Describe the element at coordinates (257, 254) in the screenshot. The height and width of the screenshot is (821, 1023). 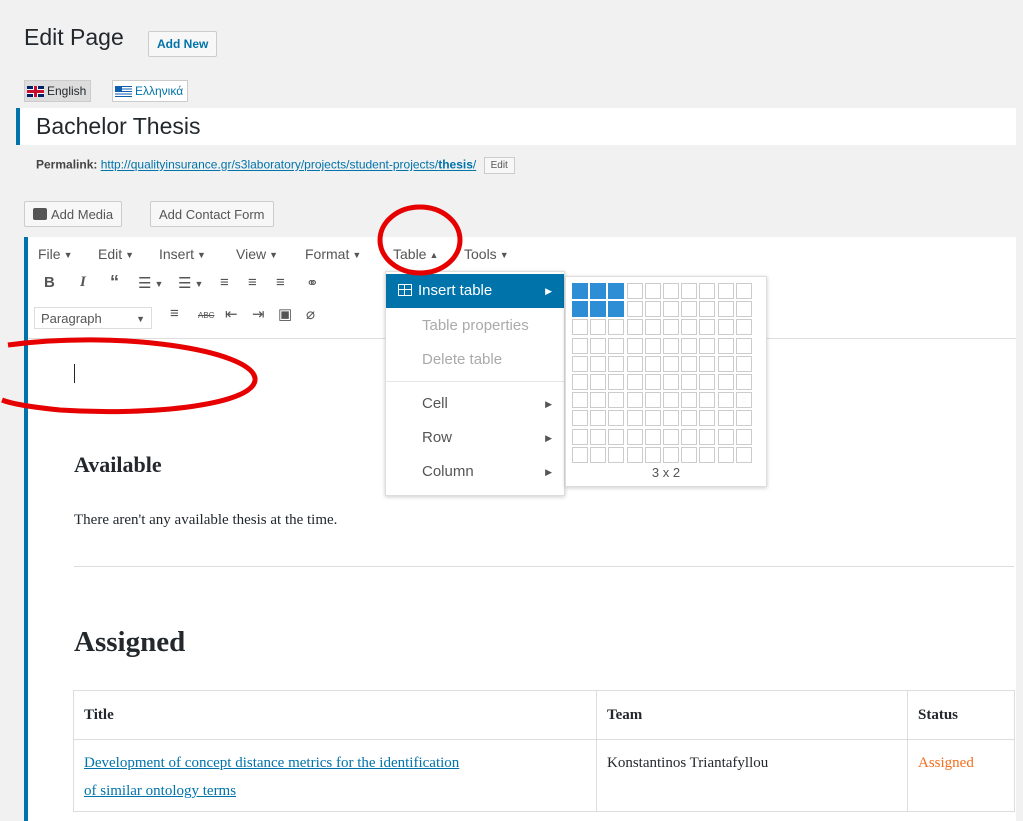
I see `menu-view: View ▼` at that location.